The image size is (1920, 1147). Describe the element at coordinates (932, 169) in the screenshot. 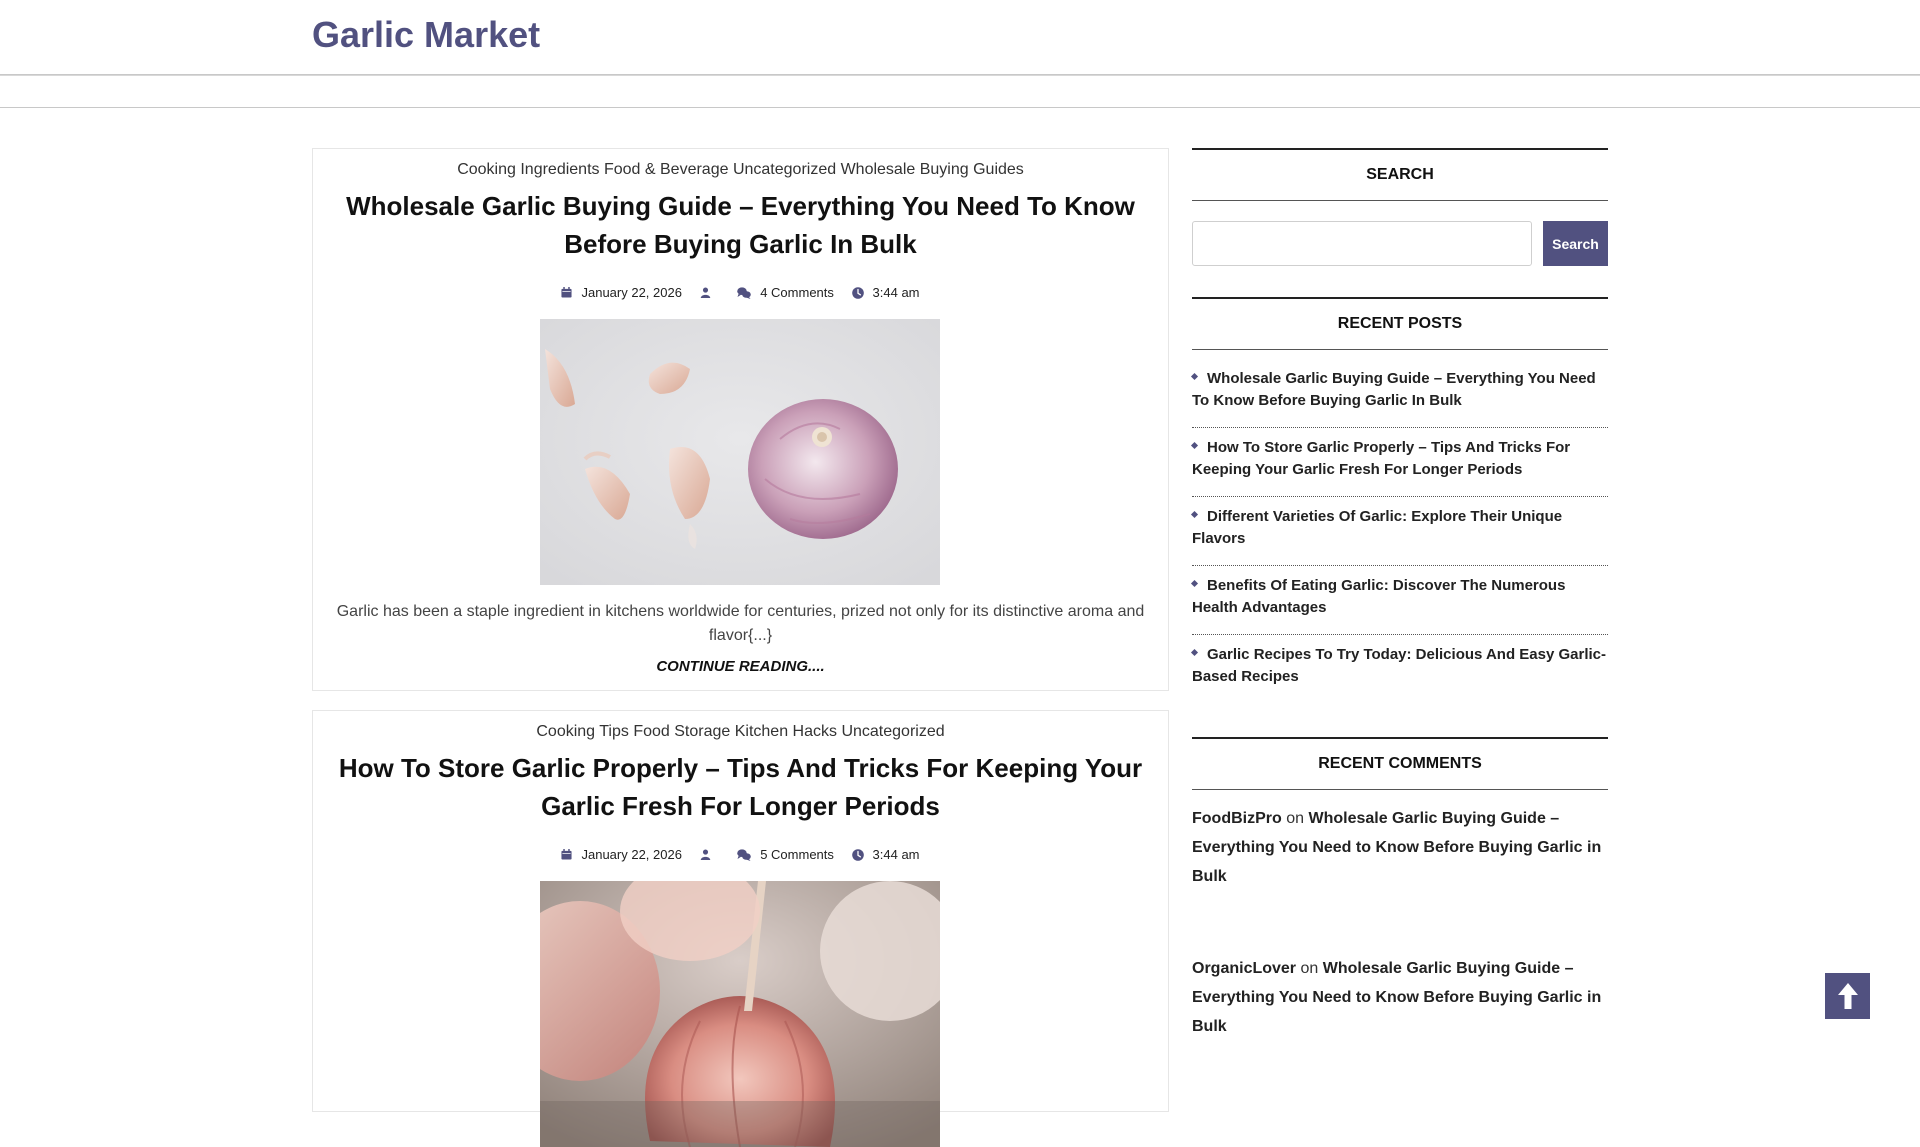

I see `category-link: Wholesale Buying Guides` at that location.